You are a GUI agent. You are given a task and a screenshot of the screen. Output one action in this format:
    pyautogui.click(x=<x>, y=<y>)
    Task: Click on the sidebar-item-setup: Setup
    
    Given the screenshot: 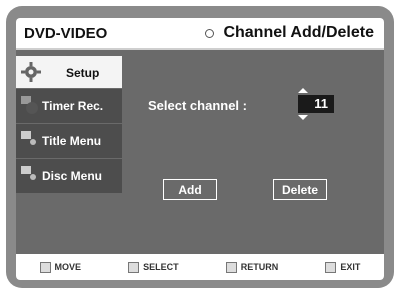 What is the action you would take?
    pyautogui.click(x=69, y=72)
    